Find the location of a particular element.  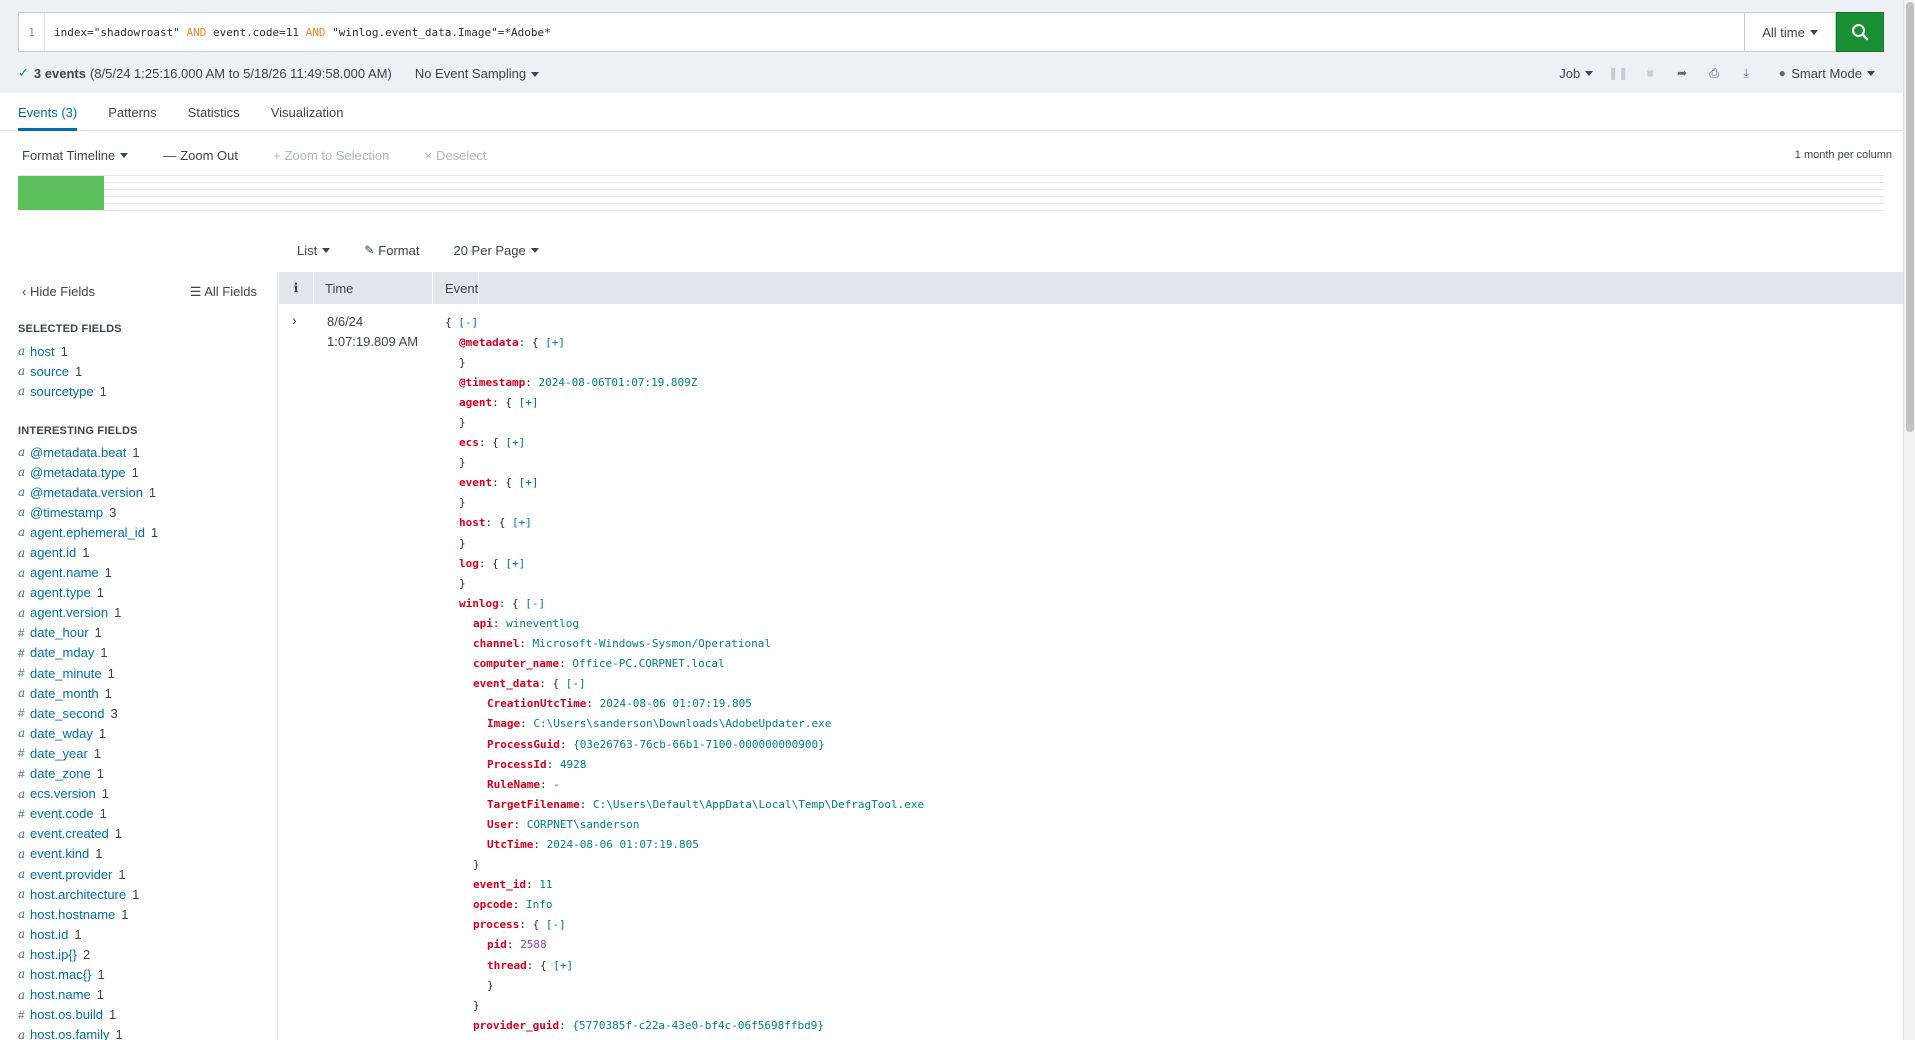

field-item: a @timestamp 3 is located at coordinates (88, 512).